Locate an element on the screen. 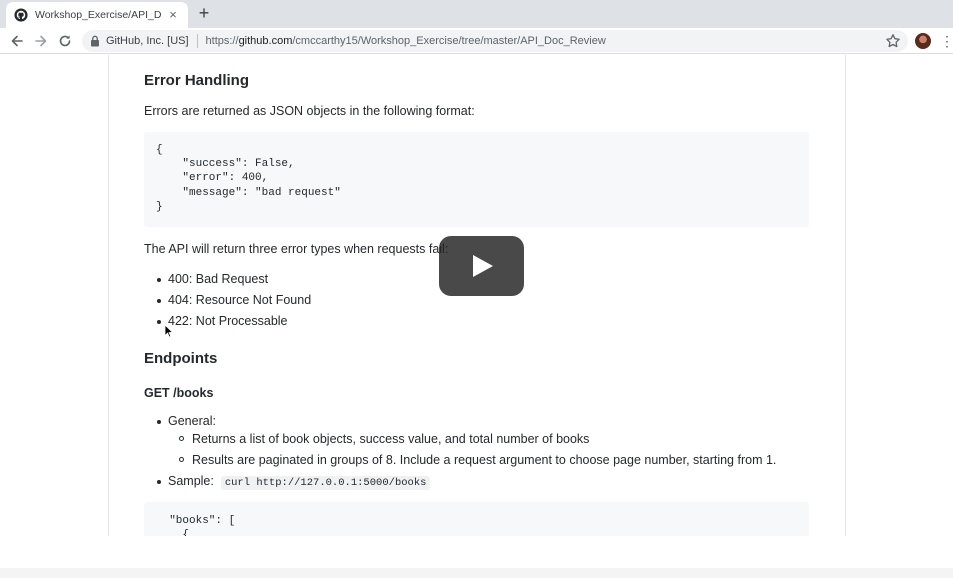 This screenshot has width=953, height=578. forward-arrow-icon is located at coordinates (41, 41).